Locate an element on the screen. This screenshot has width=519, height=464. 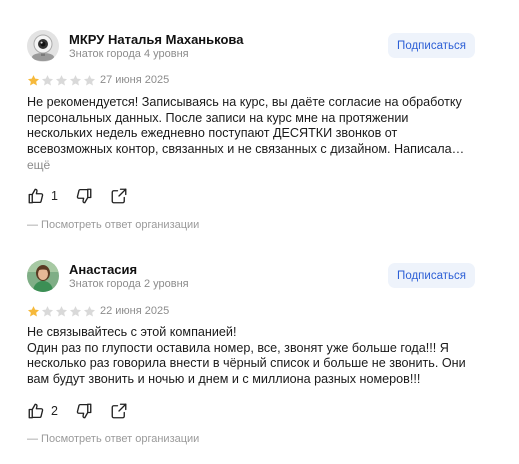
like-count: 1 is located at coordinates (54, 196).